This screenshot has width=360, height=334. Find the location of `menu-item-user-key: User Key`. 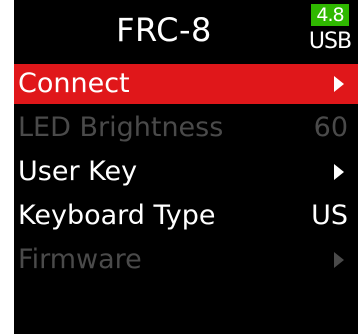

menu-item-user-key: User Key is located at coordinates (186, 172).